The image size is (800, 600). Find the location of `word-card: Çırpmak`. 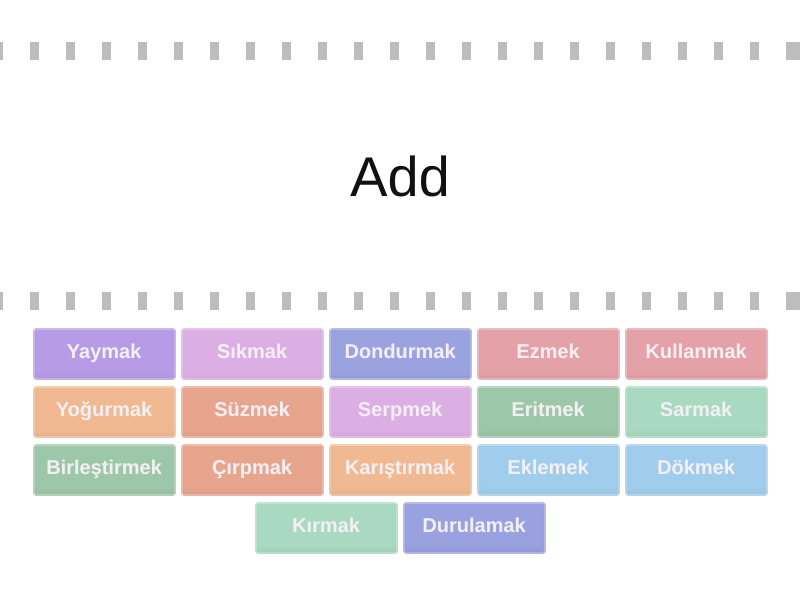

word-card: Çırpmak is located at coordinates (252, 470).